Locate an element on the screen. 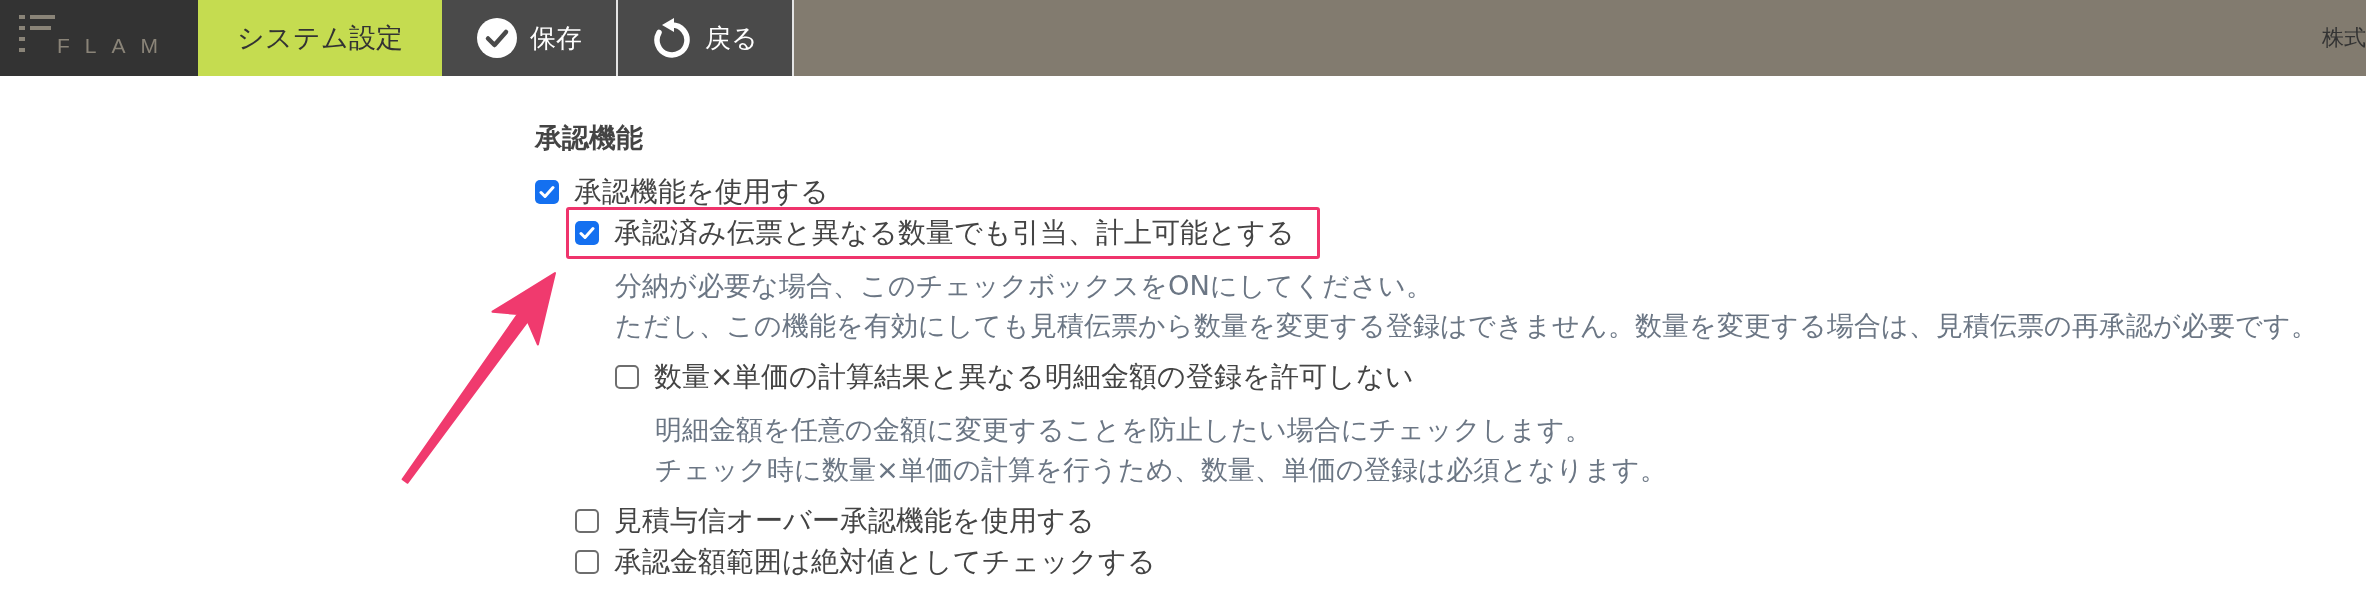  checkbox-label: 承認済み伝票と異なる数量でも引当、計上可能とする is located at coordinates (954, 233).